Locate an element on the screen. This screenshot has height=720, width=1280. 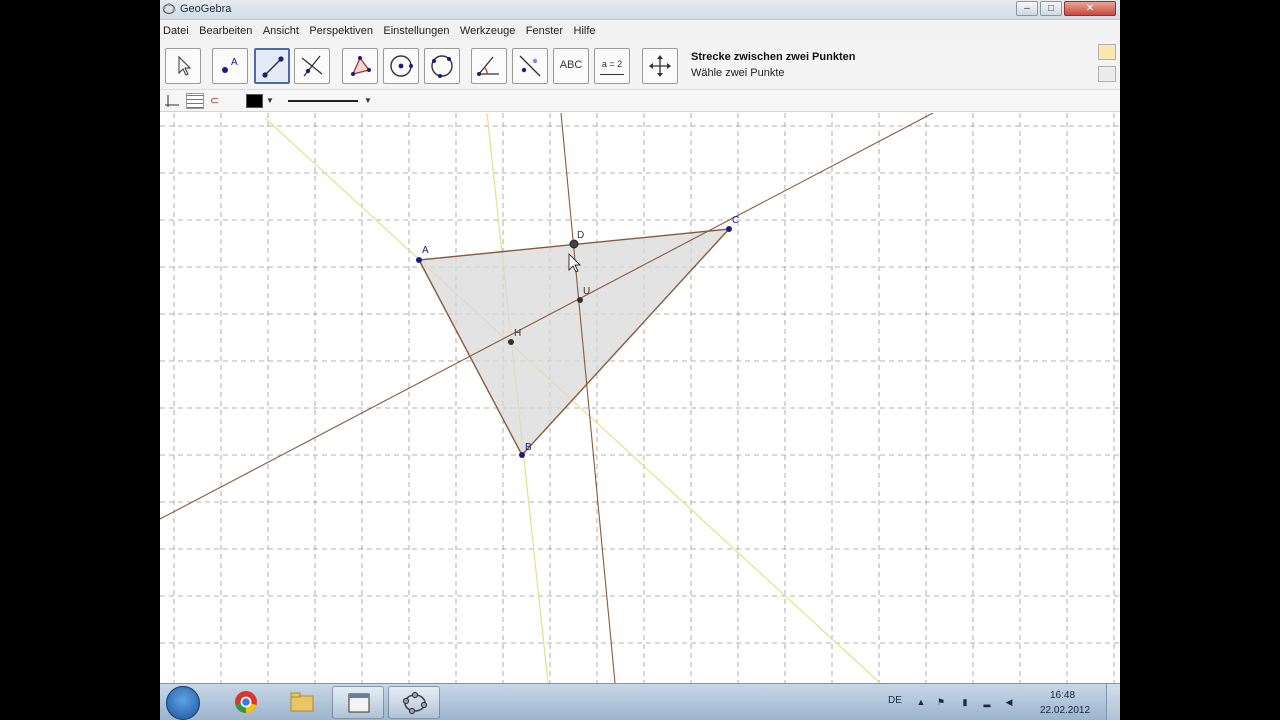
taskbar-window is located at coordinates (358, 702).